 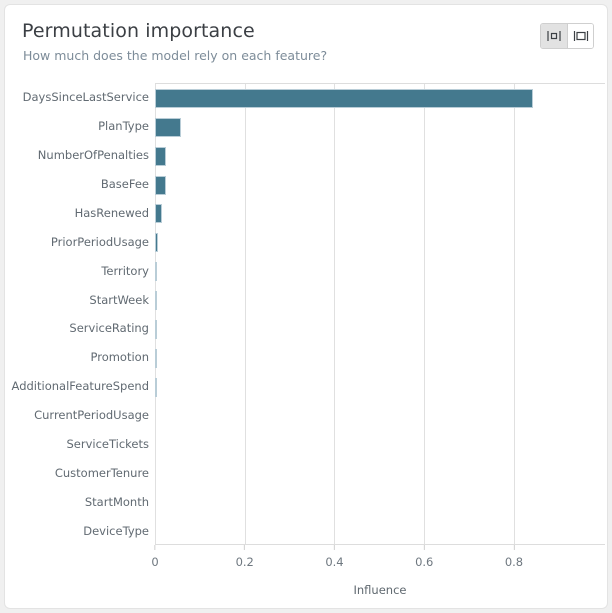 I want to click on x-axis-tick-label: 0, so click(x=155, y=562).